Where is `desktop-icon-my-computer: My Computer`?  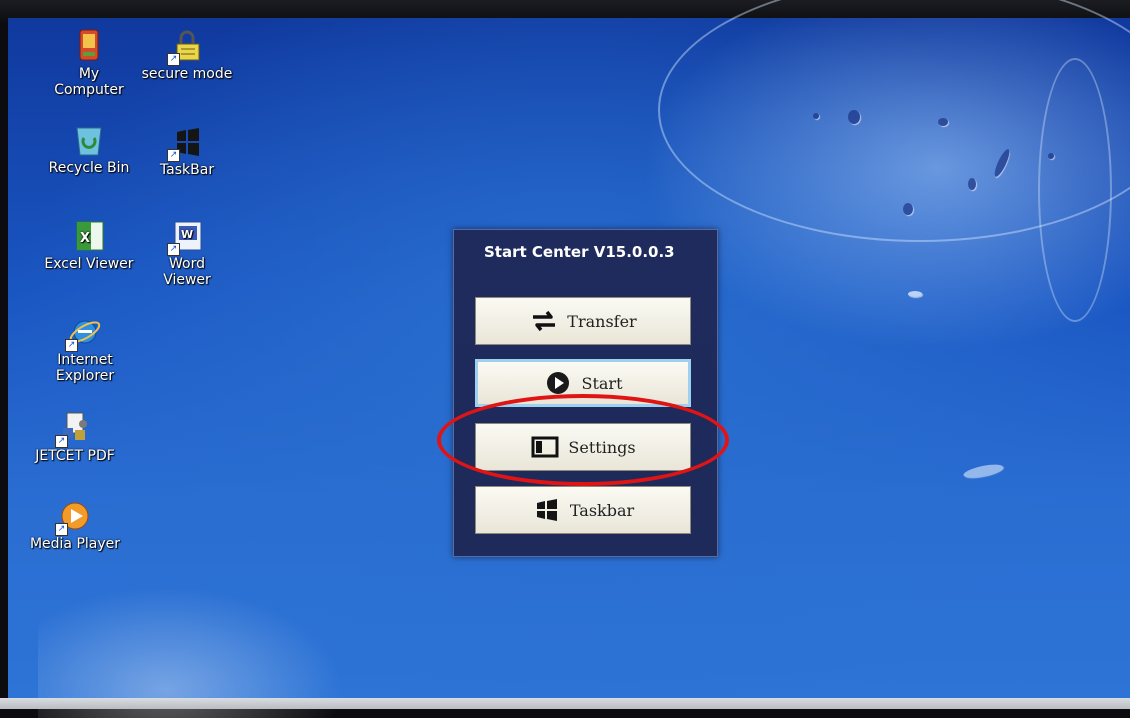
desktop-icon-my-computer: My Computer is located at coordinates (89, 63).